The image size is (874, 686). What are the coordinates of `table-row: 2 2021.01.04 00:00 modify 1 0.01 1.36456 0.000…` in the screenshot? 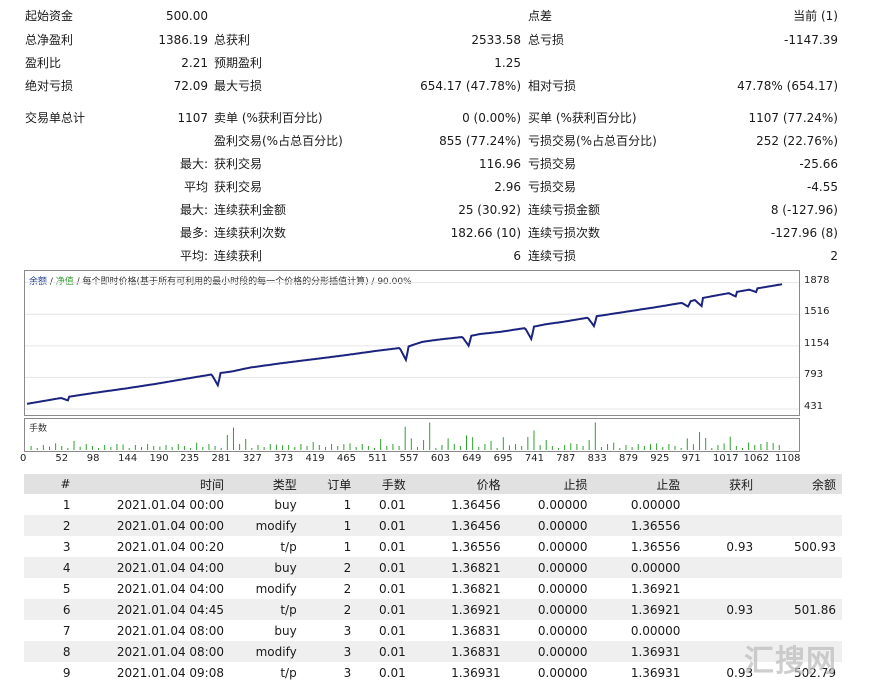 It's located at (433, 525).